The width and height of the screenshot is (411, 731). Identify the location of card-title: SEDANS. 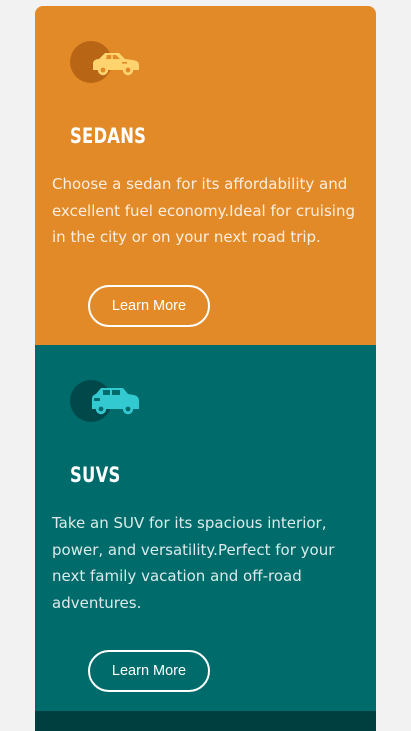
(108, 136).